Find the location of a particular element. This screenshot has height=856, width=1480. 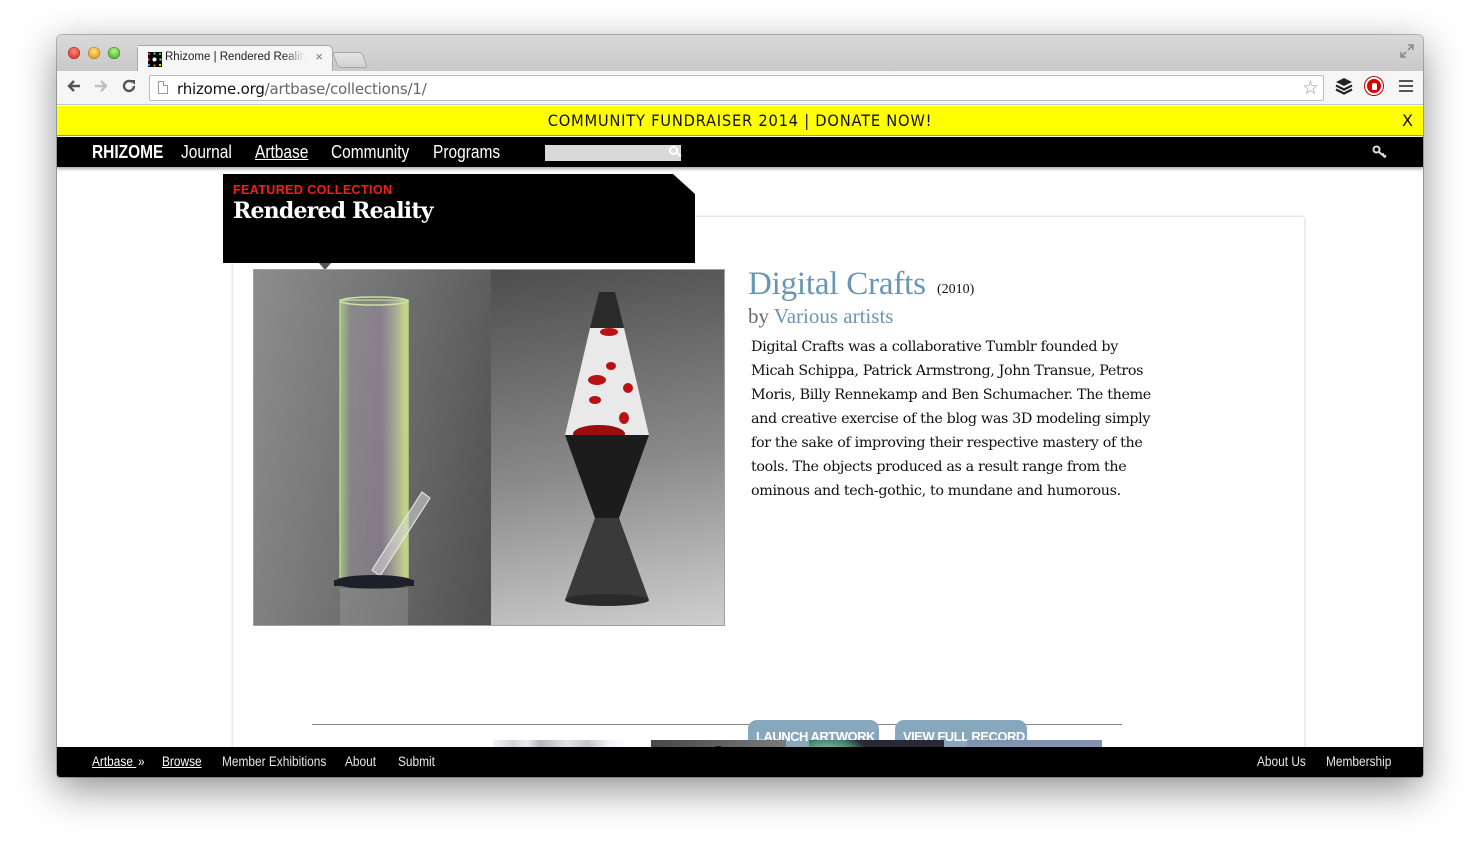

banner-close-button: X is located at coordinates (1407, 120).